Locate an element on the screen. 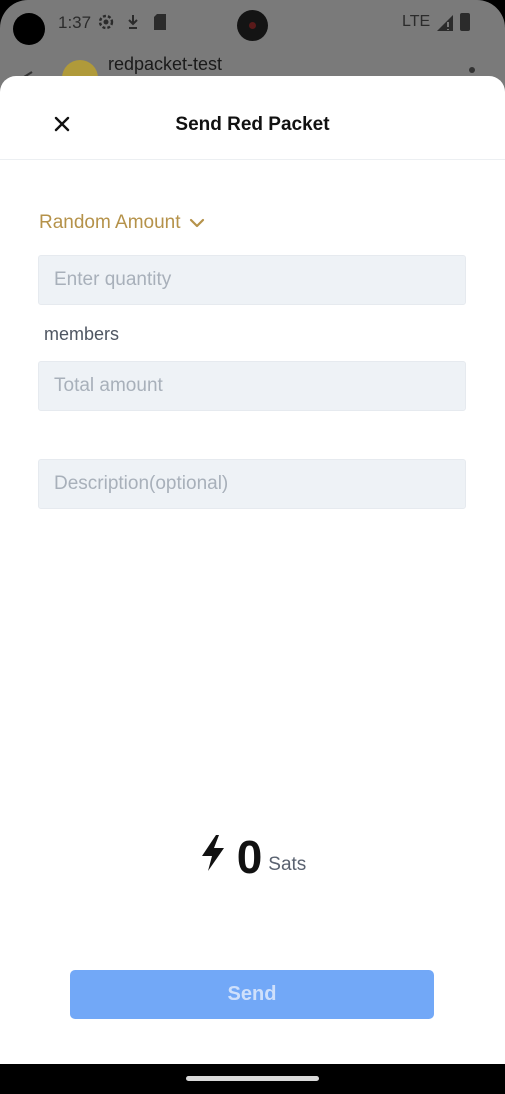 This screenshot has height=1094, width=505. sd-card-icon is located at coordinates (160, 22).